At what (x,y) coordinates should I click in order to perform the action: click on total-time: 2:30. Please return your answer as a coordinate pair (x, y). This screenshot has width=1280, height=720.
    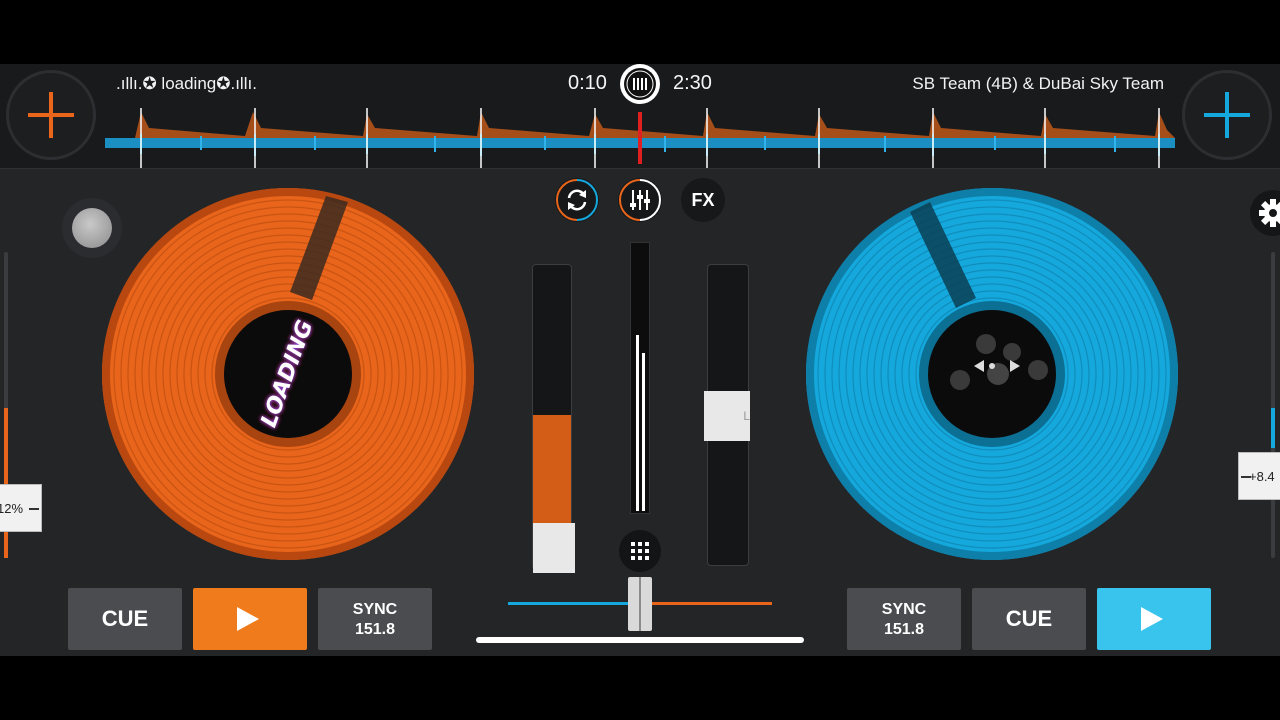
    Looking at the image, I should click on (692, 83).